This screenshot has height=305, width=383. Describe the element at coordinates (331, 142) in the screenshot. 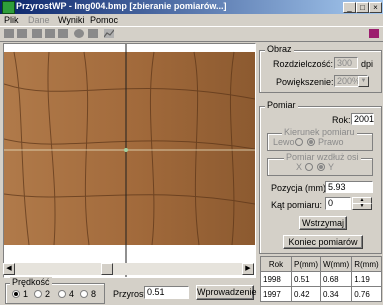

I see `direction-right-label: Prawo` at that location.